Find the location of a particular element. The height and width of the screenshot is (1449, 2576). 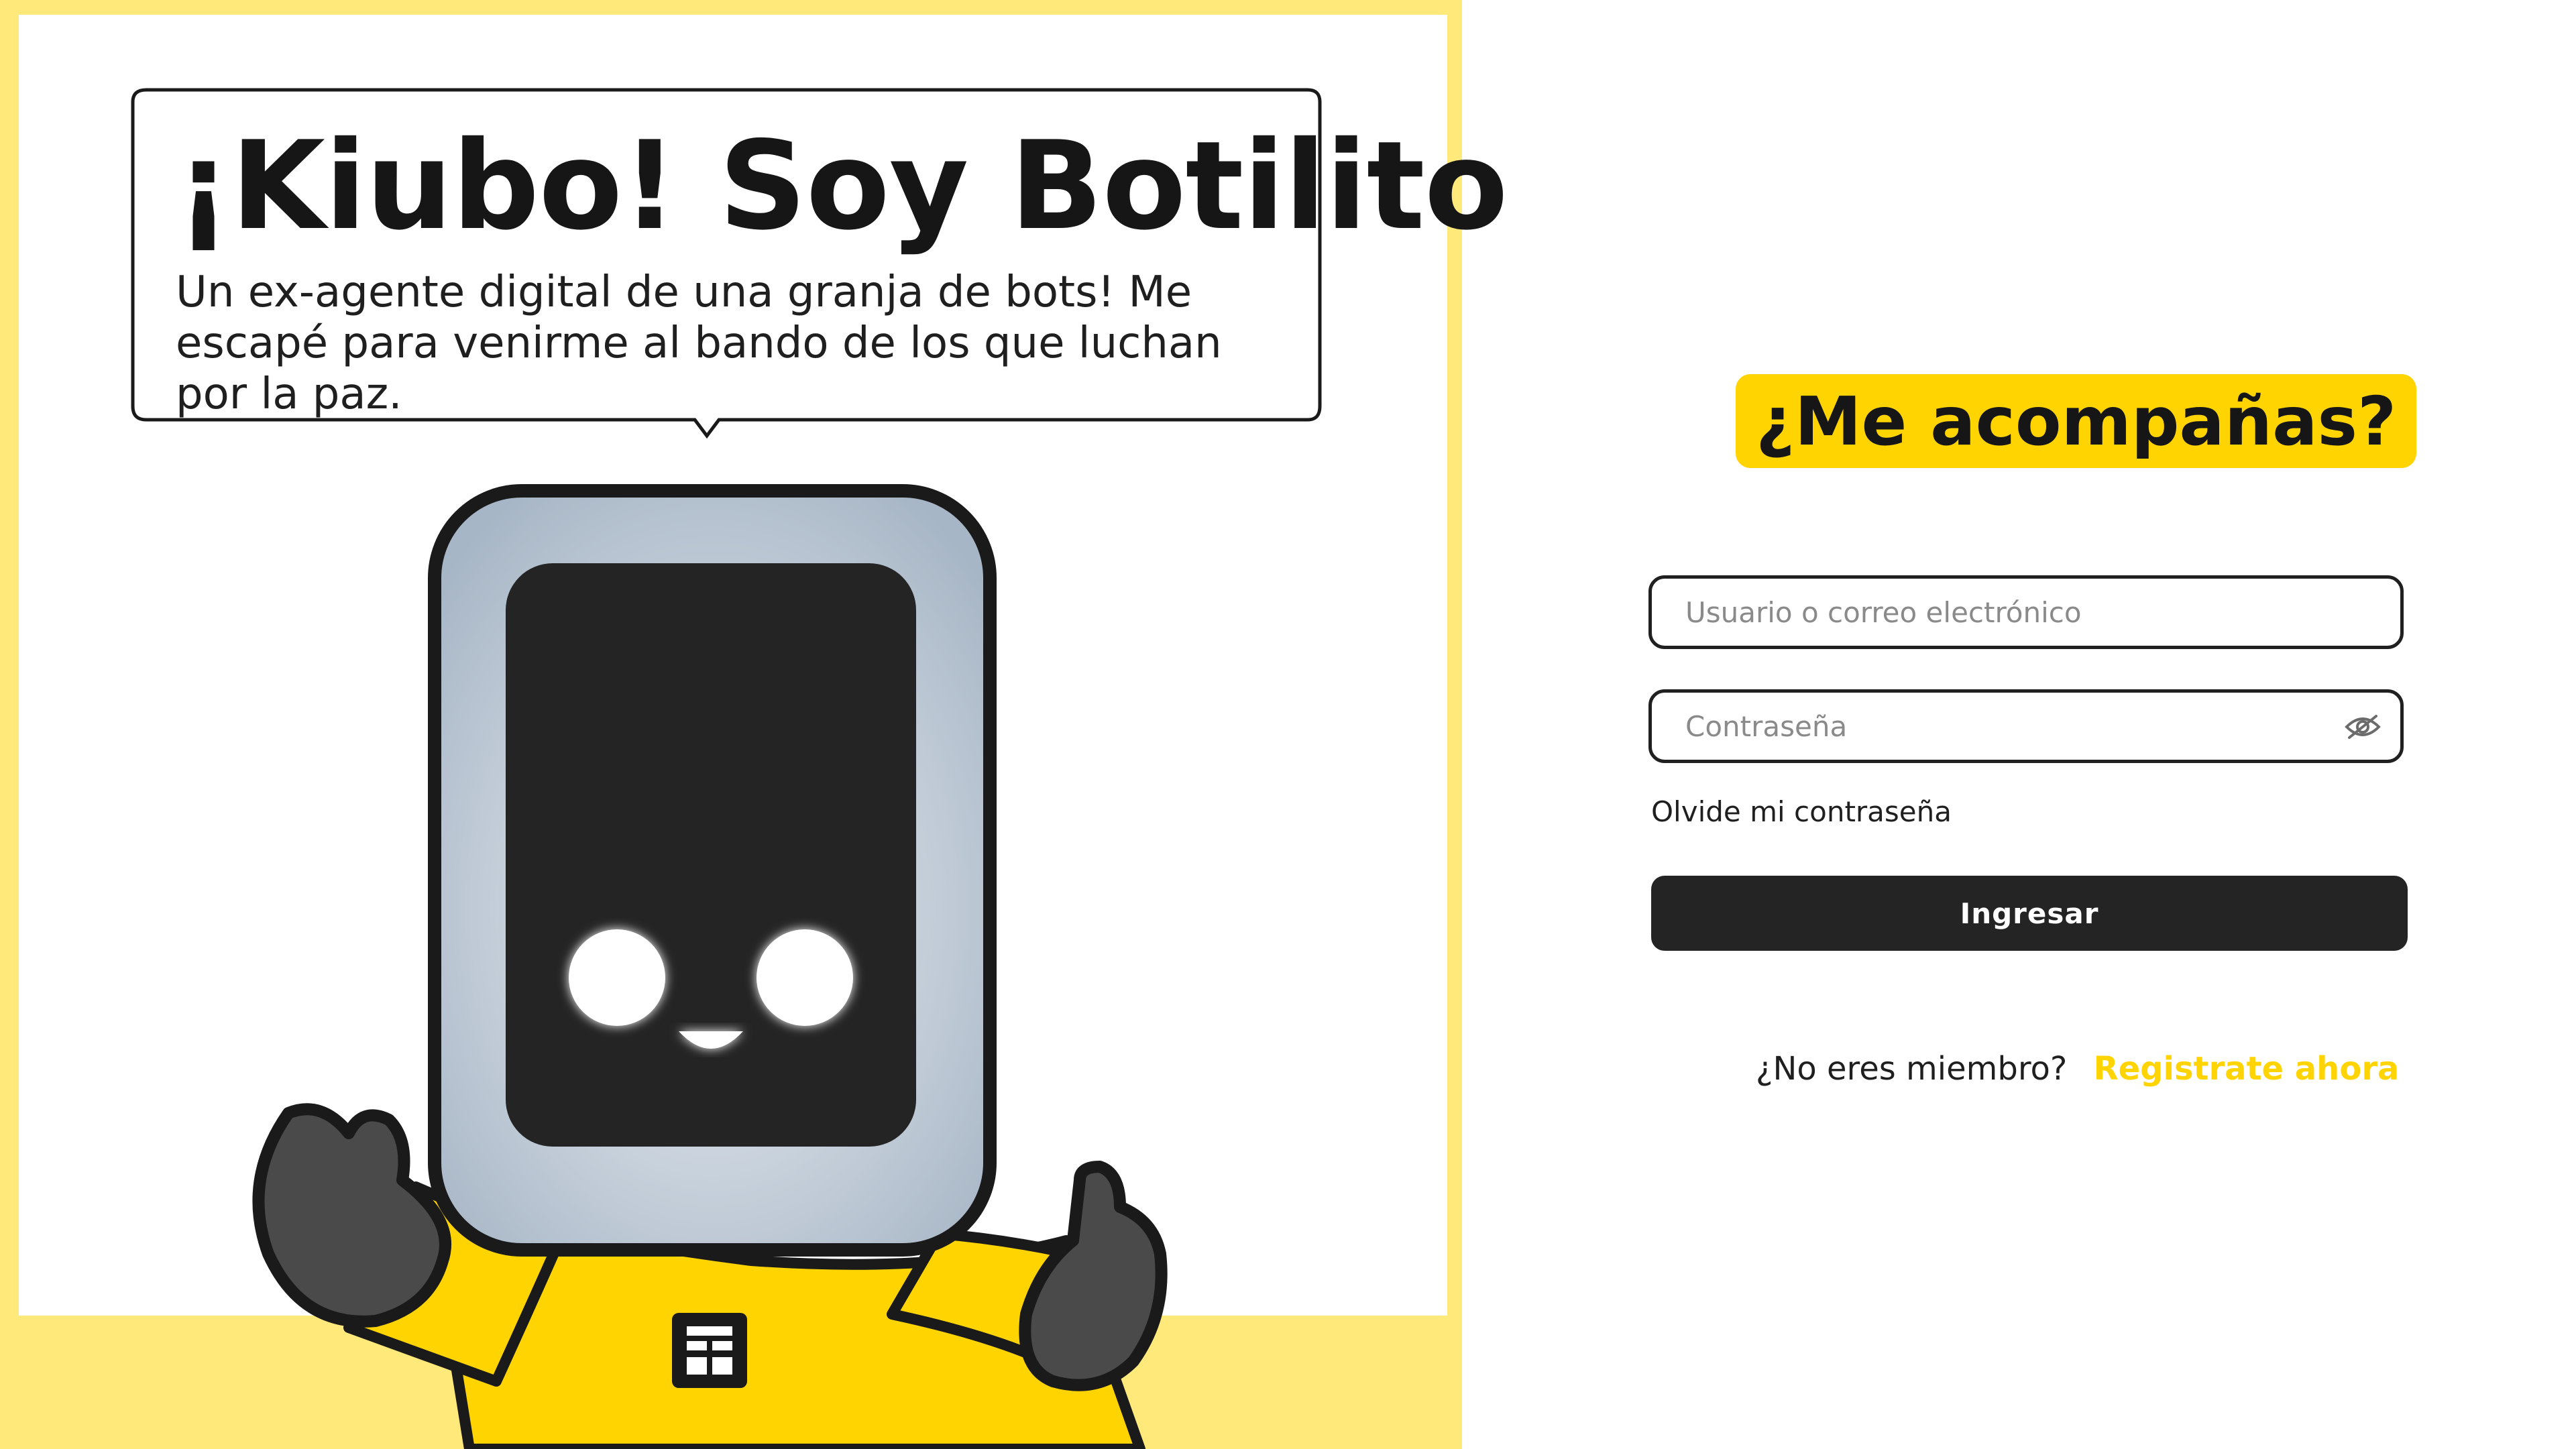

username-input is located at coordinates (2026, 612).